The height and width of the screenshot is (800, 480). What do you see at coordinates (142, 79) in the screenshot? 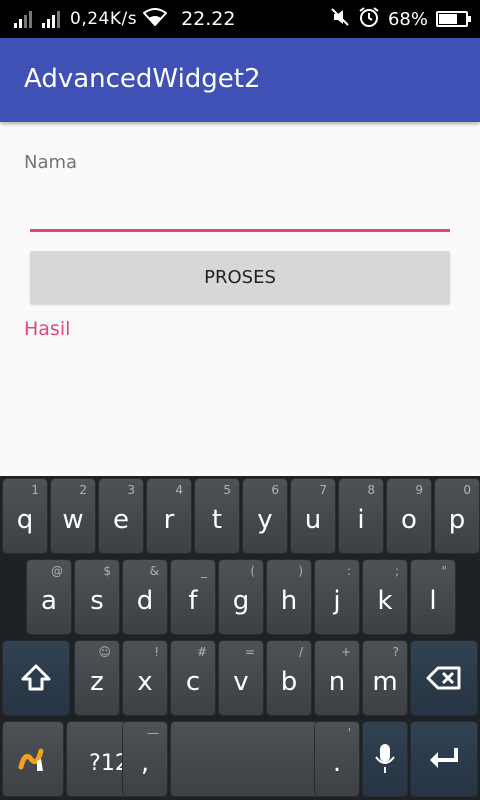
I see `app-title: AdvancedWidget2` at bounding box center [142, 79].